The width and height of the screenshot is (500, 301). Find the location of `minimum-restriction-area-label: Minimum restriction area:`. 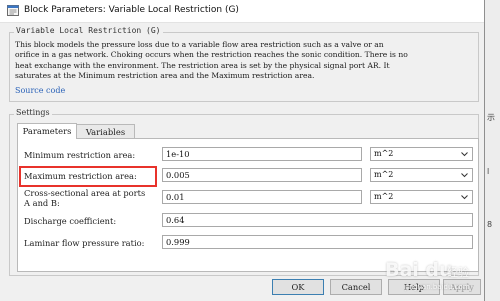

minimum-restriction-area-label: Minimum restriction area: is located at coordinates (80, 155).